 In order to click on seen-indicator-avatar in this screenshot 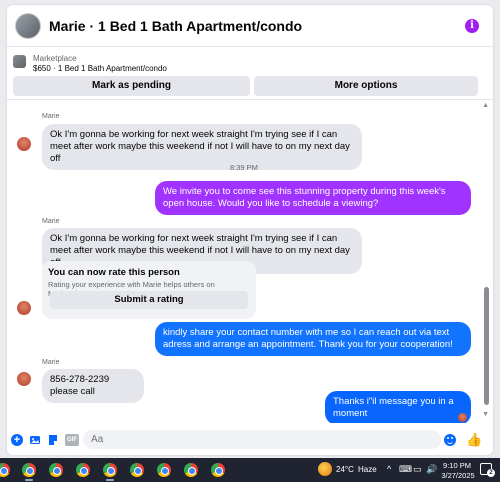, I will do `click(462, 417)`.